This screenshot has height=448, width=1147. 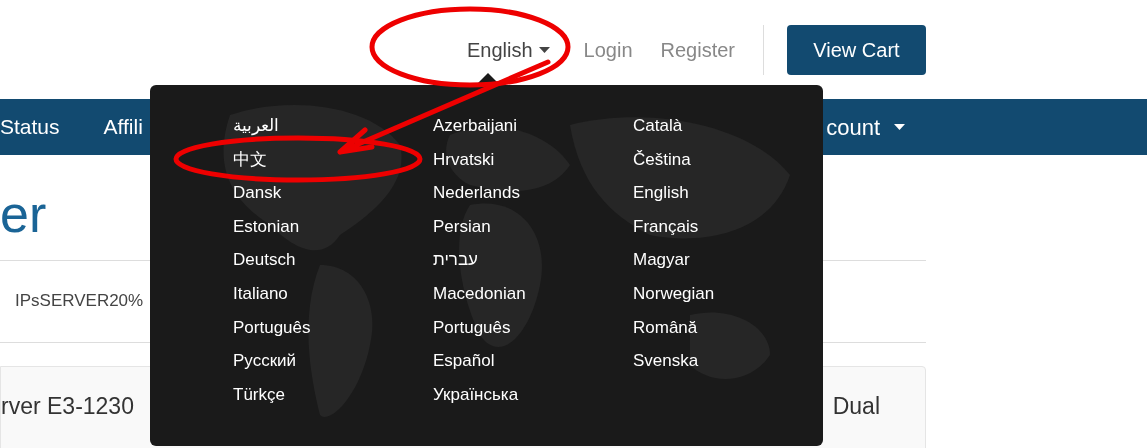 What do you see at coordinates (30, 127) in the screenshot?
I see `nav-link: Status` at bounding box center [30, 127].